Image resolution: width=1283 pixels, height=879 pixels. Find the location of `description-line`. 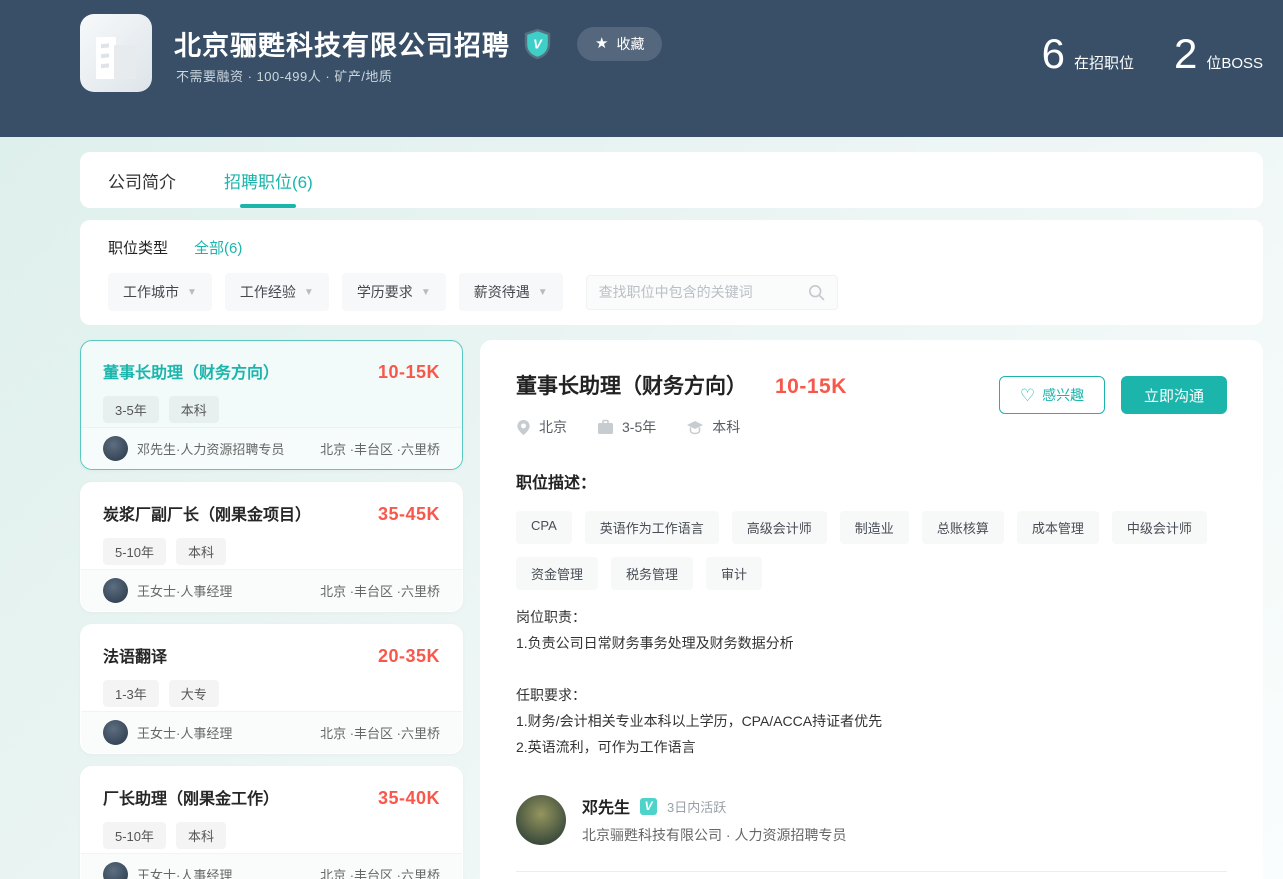

description-line is located at coordinates (871, 669).